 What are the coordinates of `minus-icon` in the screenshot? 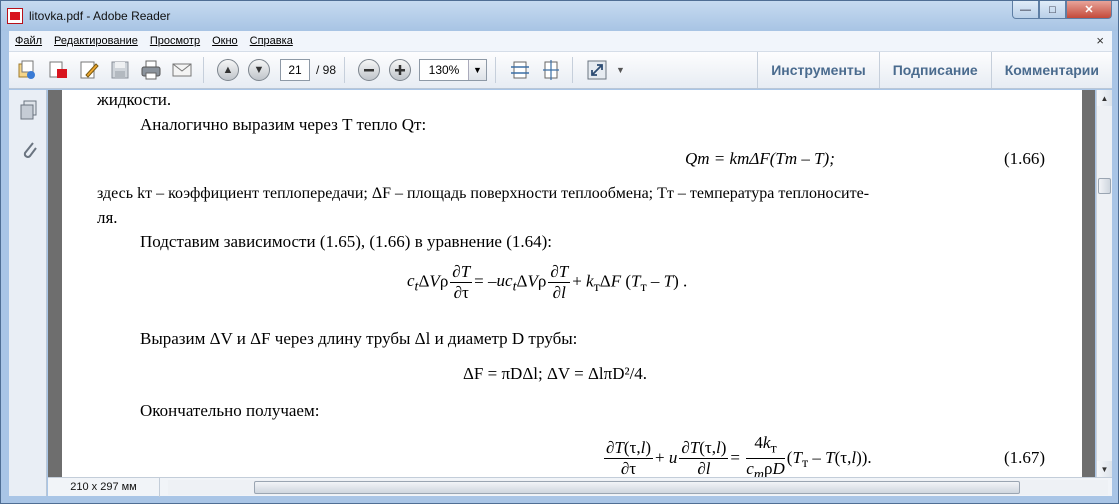 It's located at (369, 70).